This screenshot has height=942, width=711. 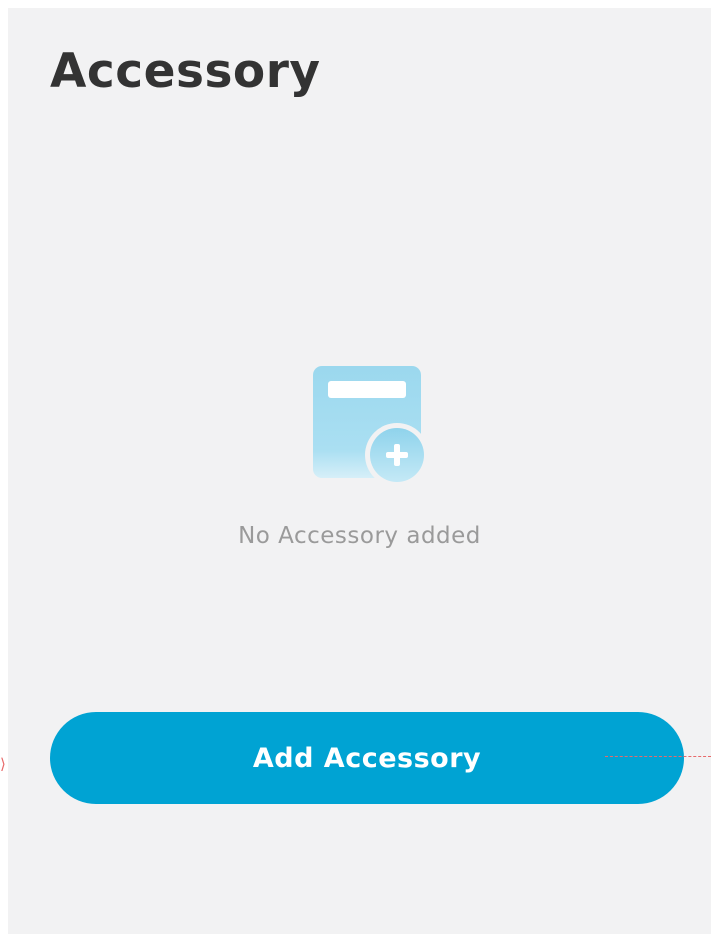 I want to click on page-title: Accessory, so click(x=185, y=71).